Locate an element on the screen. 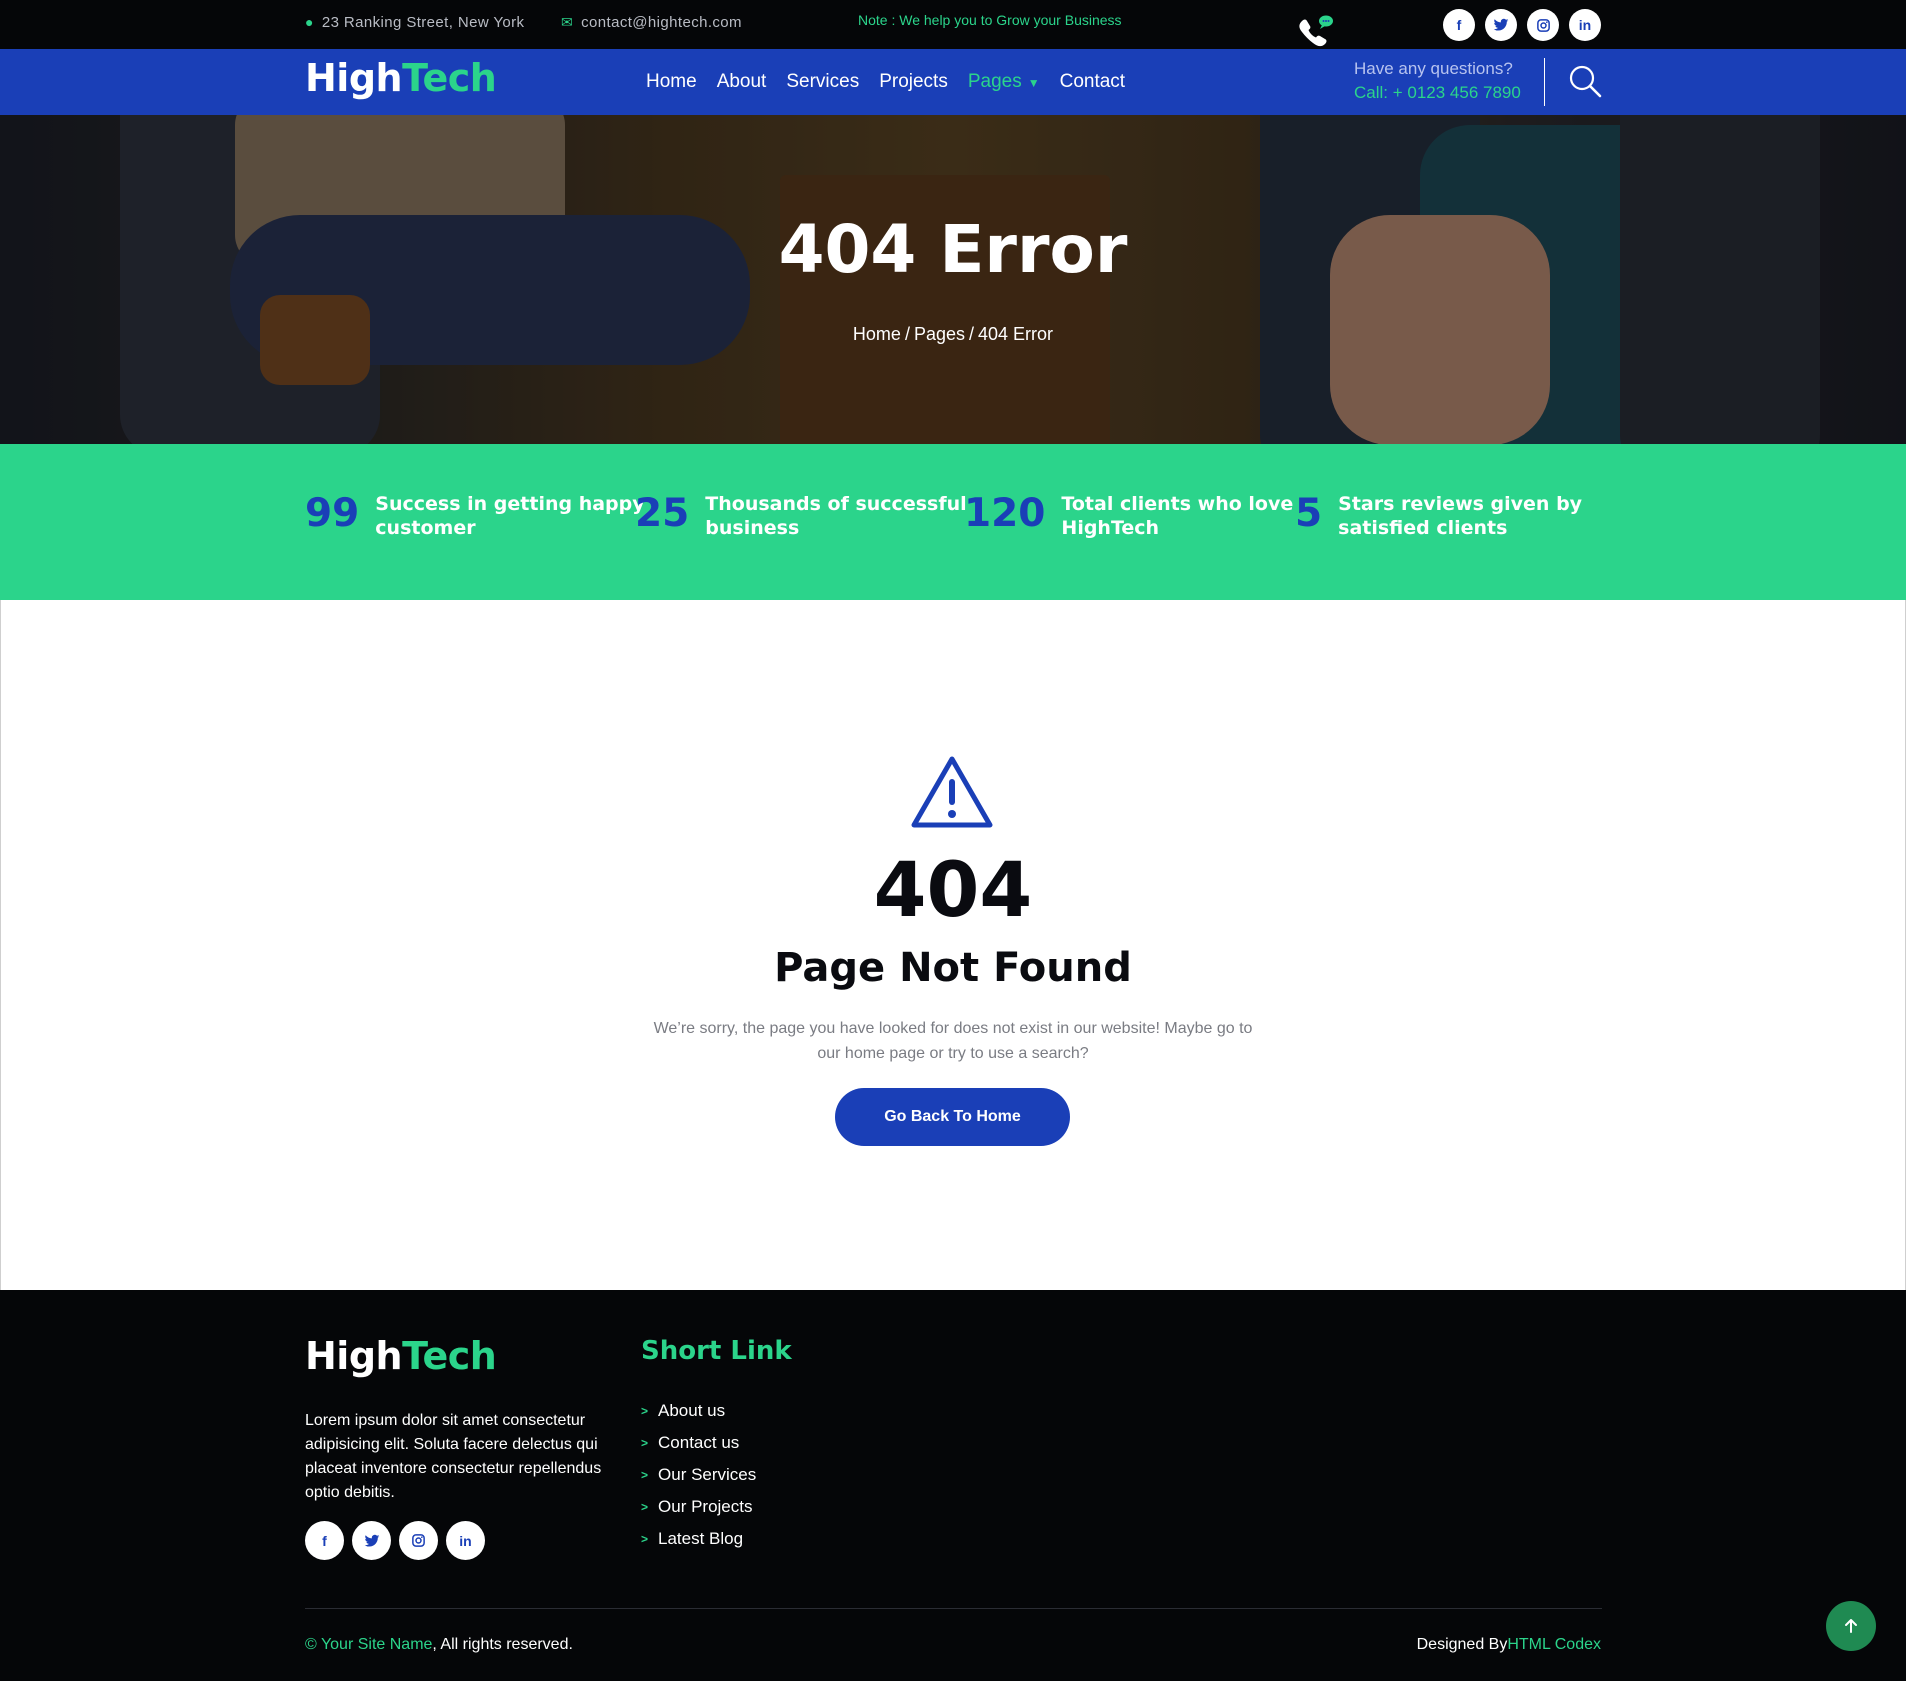  stat-item: 25 Thousands of successful business is located at coordinates (801, 516).